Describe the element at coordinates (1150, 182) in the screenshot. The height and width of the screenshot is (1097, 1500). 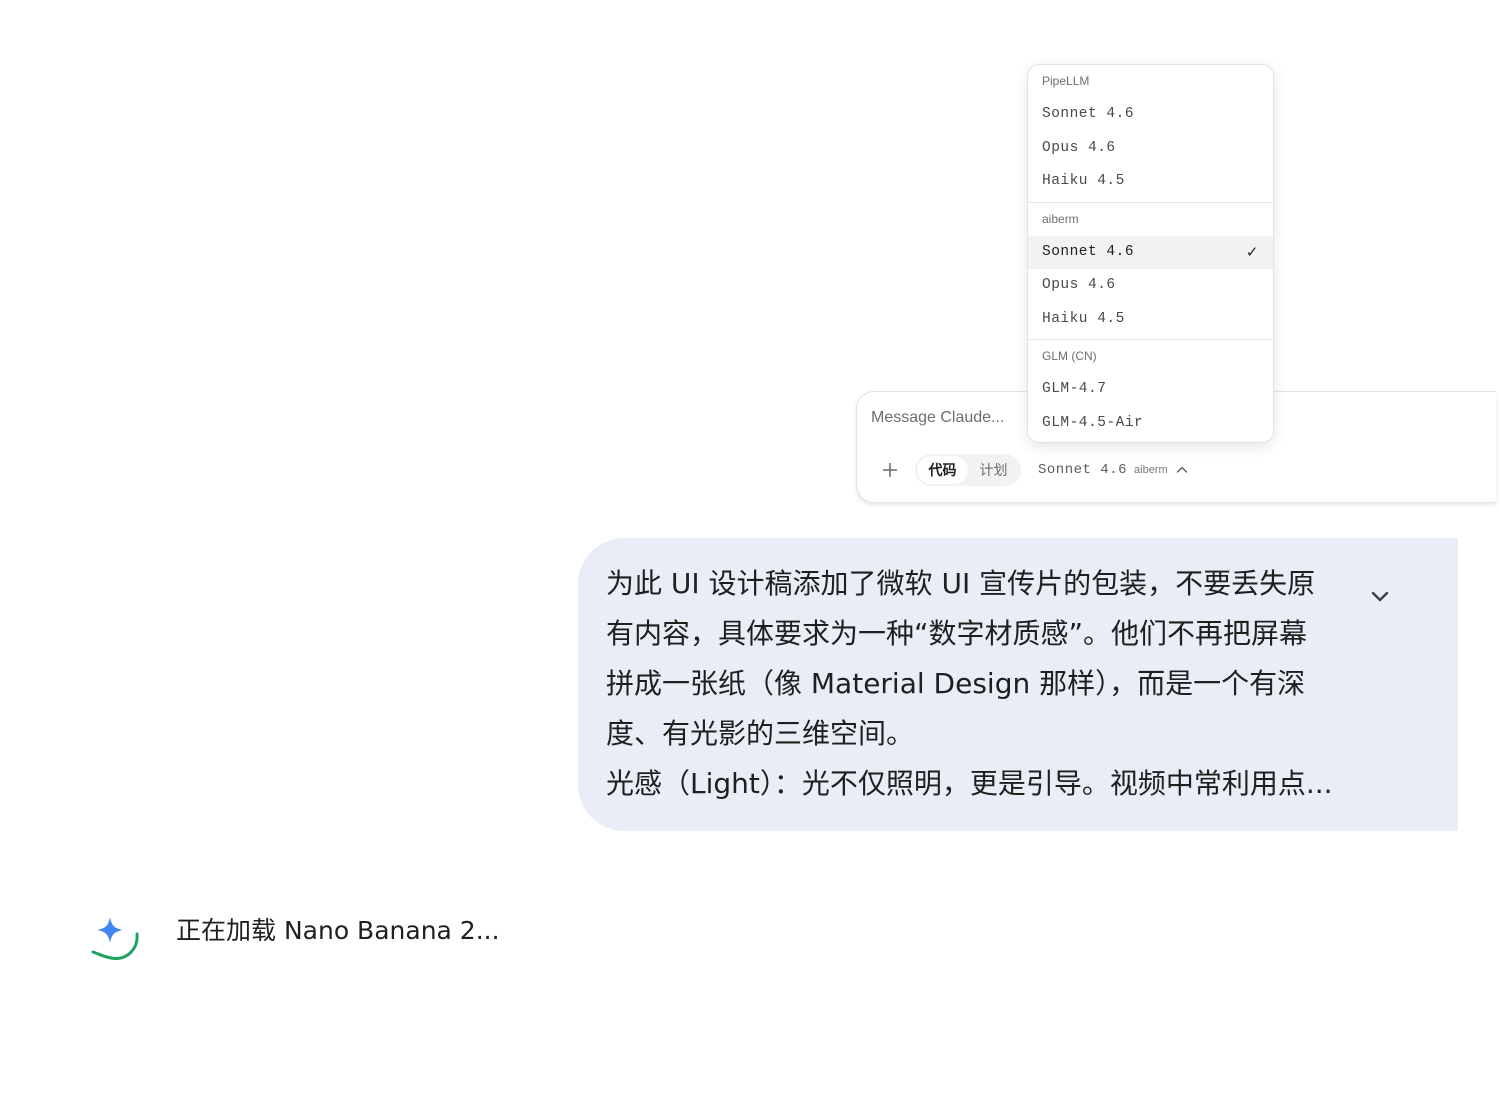
I see `menu-item-pipellm-haiku: Haiku 4.5` at that location.